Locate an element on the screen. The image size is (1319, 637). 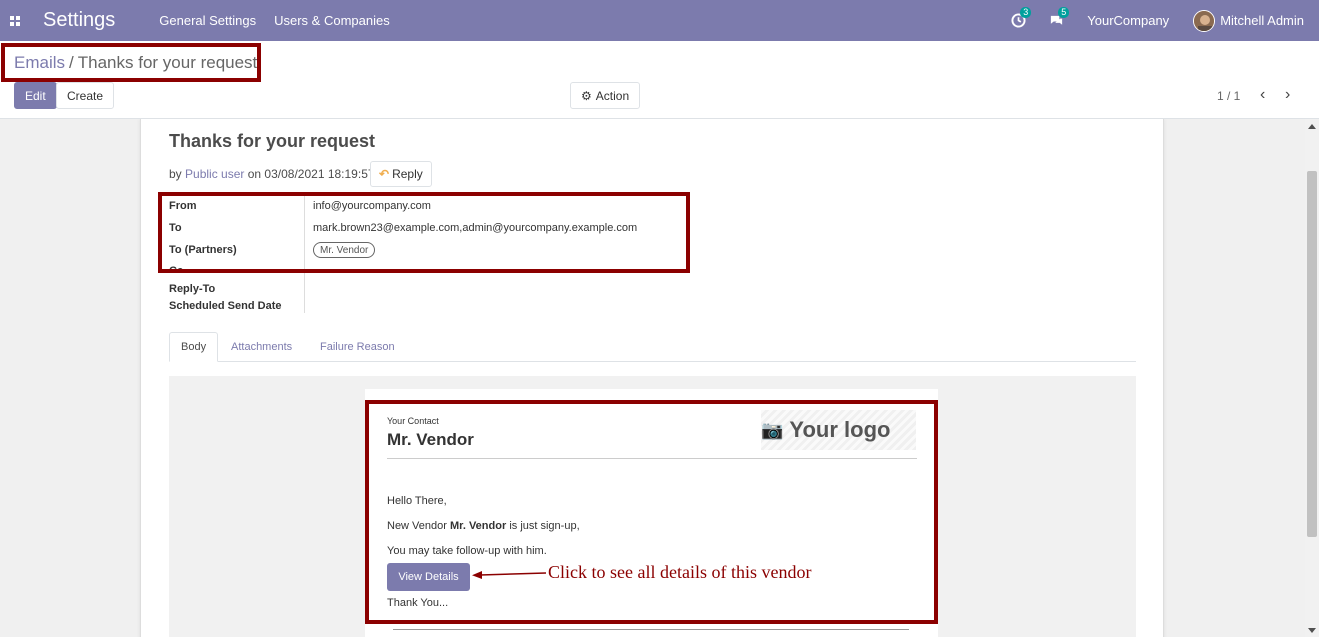
mail-byline: by Public user on 03/08/2021 18:19:57 is located at coordinates (272, 174).